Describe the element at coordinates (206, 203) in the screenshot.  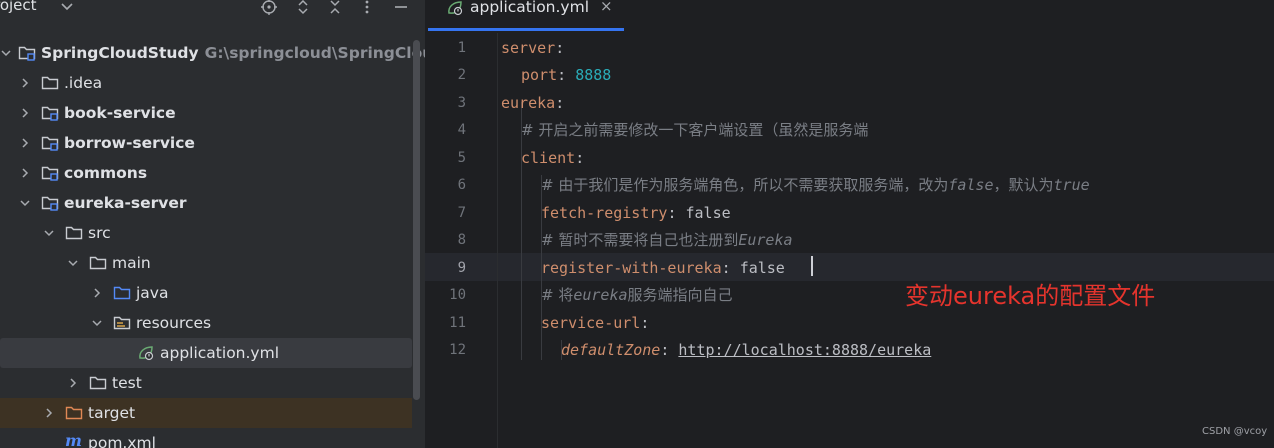
I see `tree-item-eureka-server: eureka-server` at that location.